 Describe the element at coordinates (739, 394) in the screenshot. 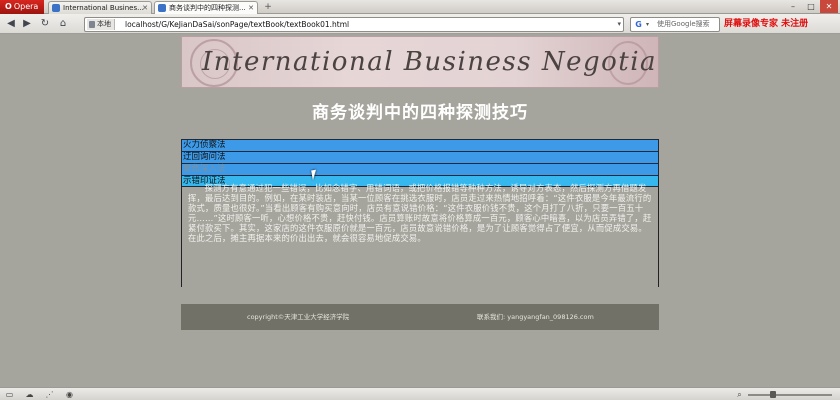

I see `zoom-icon: ⌕` at that location.